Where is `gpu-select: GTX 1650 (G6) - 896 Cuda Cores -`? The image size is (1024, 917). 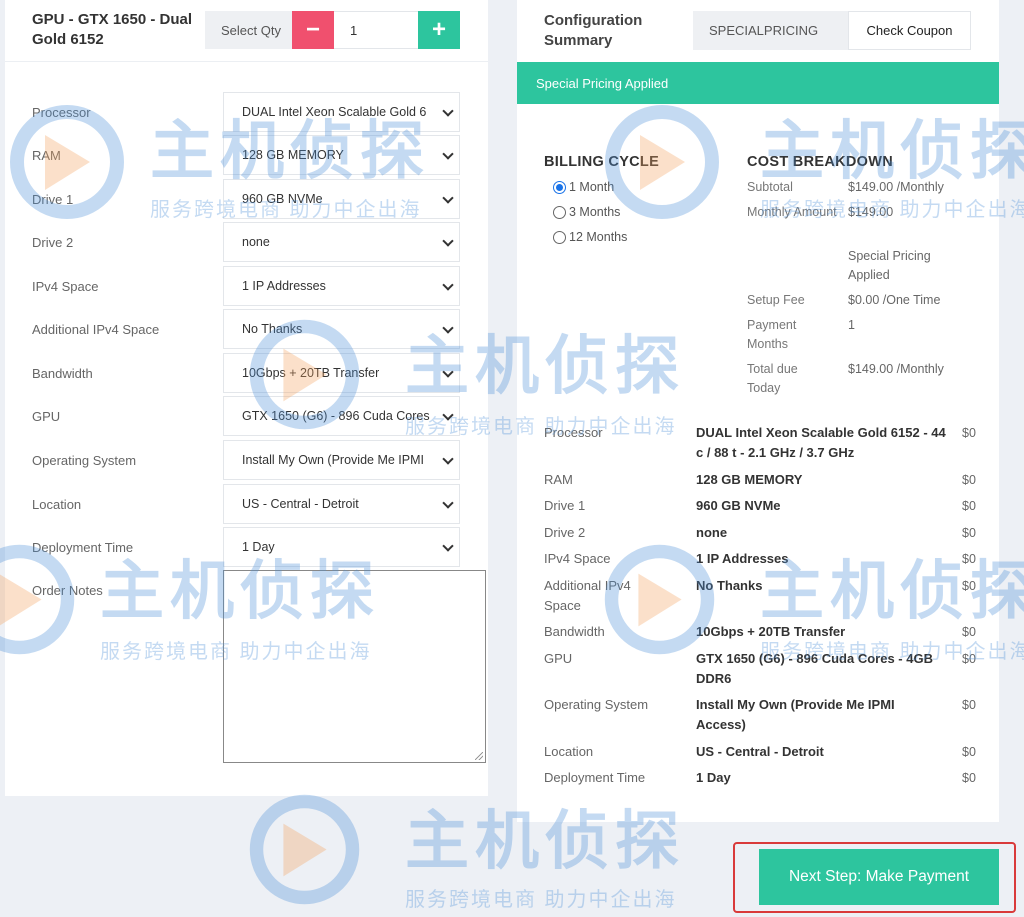
gpu-select: GTX 1650 (G6) - 896 Cuda Cores - is located at coordinates (341, 416).